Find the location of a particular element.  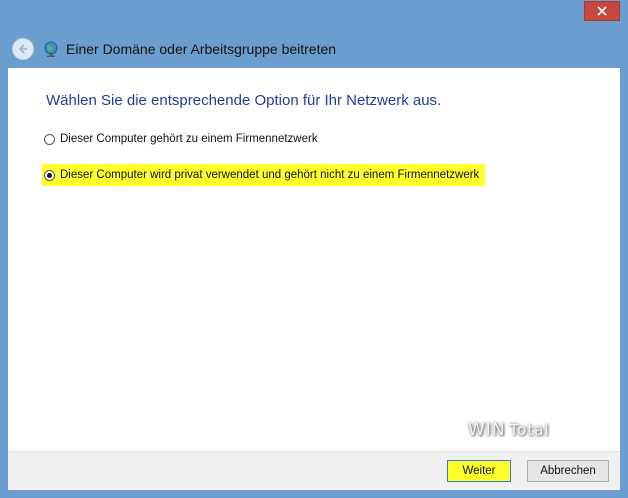

button-bar: Weiter Abbrechen is located at coordinates (314, 470).